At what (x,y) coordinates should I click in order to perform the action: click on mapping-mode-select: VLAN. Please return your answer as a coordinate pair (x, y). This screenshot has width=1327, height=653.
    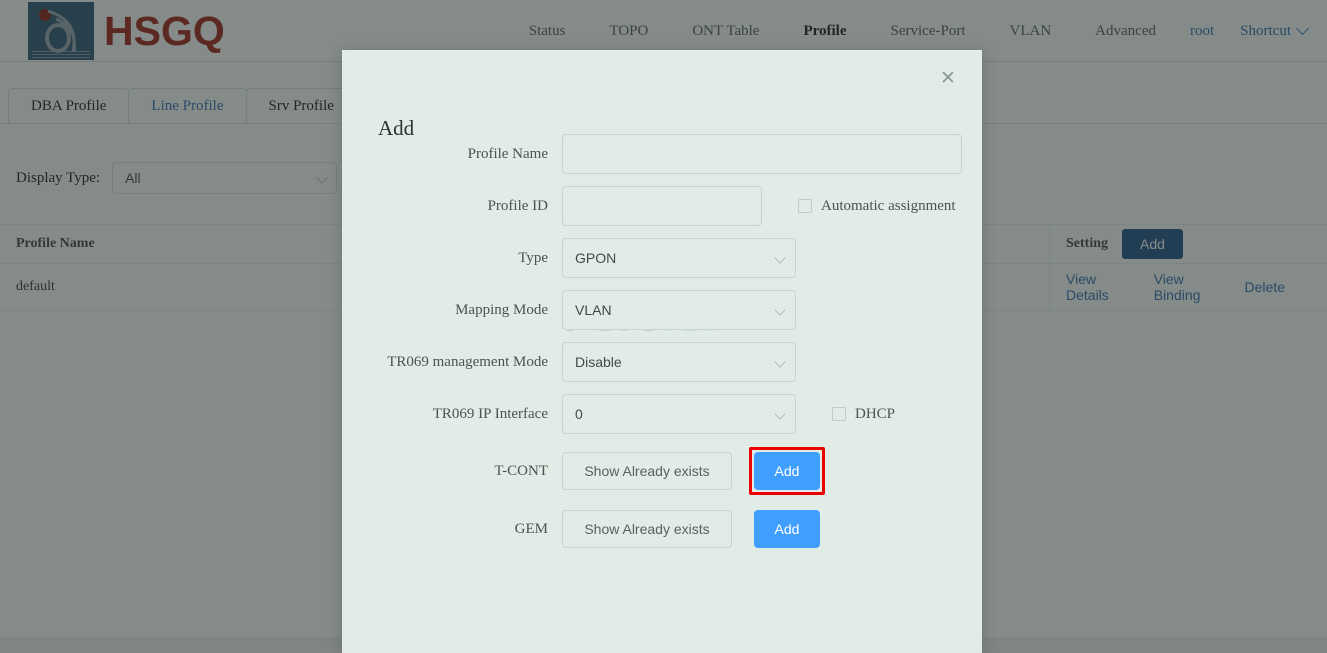
    Looking at the image, I should click on (679, 310).